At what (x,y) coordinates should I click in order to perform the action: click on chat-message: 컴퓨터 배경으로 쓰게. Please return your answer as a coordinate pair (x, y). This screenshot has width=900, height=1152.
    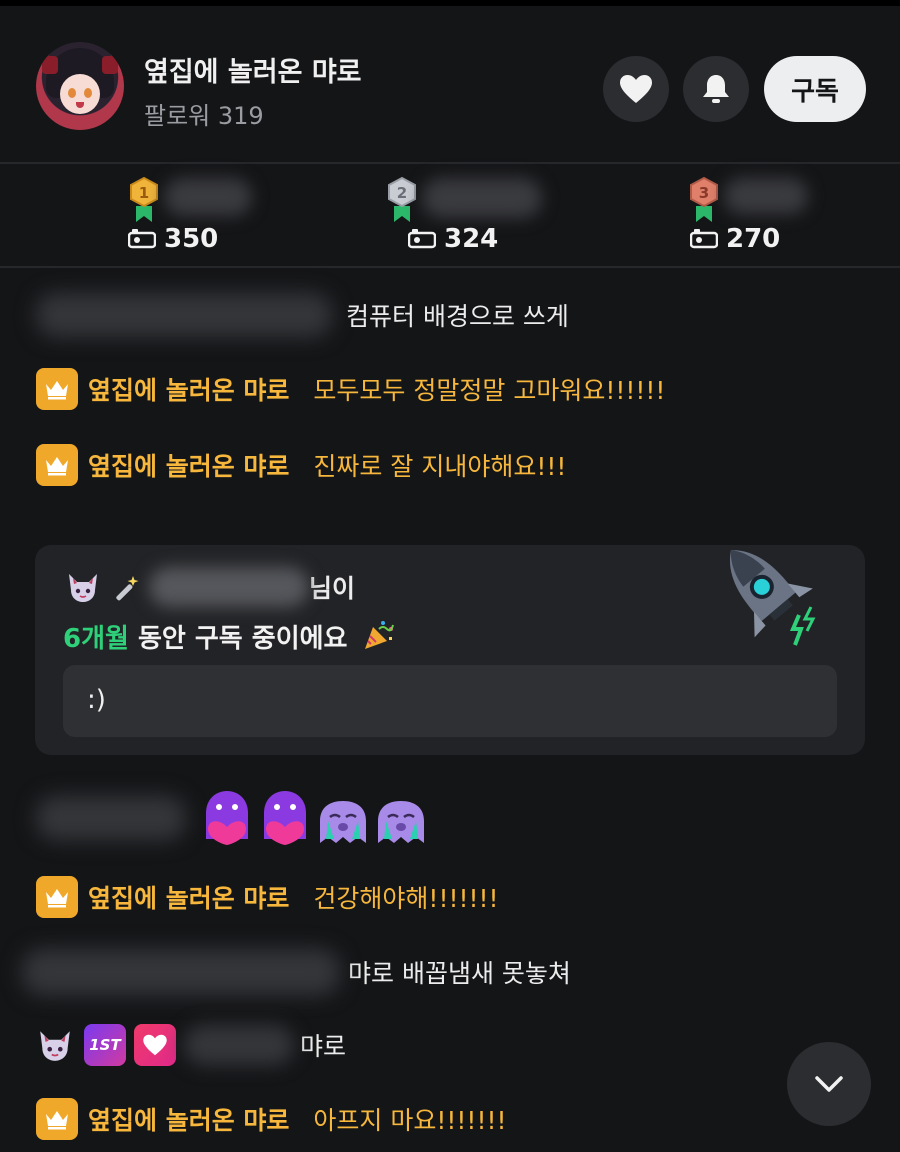
    Looking at the image, I should click on (302, 315).